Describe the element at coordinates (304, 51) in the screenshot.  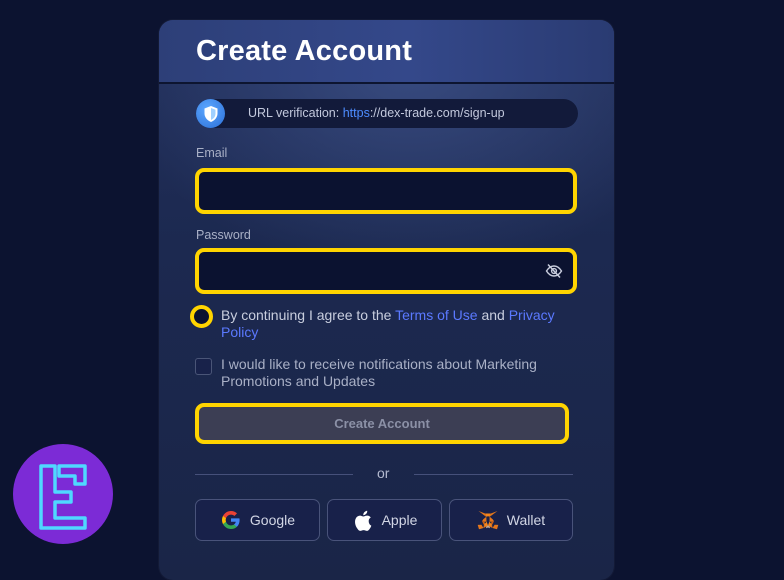
I see `page-title: Create Account` at that location.